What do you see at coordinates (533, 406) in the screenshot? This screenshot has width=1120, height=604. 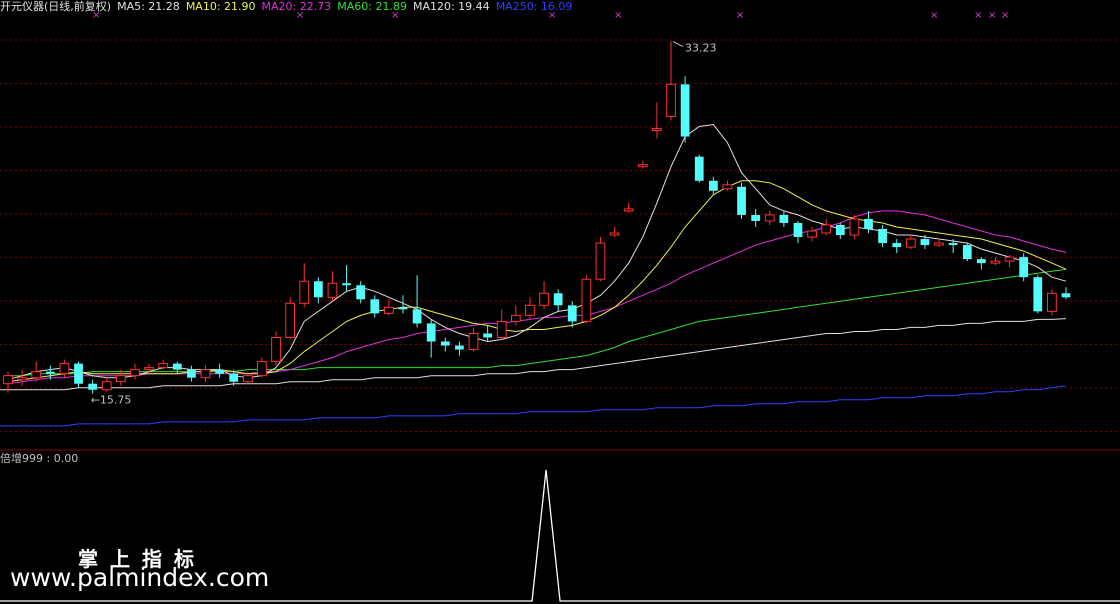 I see `ma250-line` at bounding box center [533, 406].